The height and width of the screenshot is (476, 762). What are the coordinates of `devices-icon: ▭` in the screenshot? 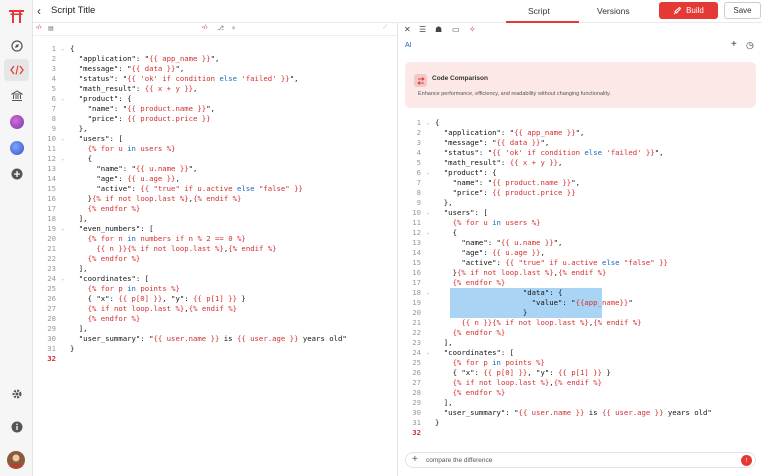 It's located at (456, 29).